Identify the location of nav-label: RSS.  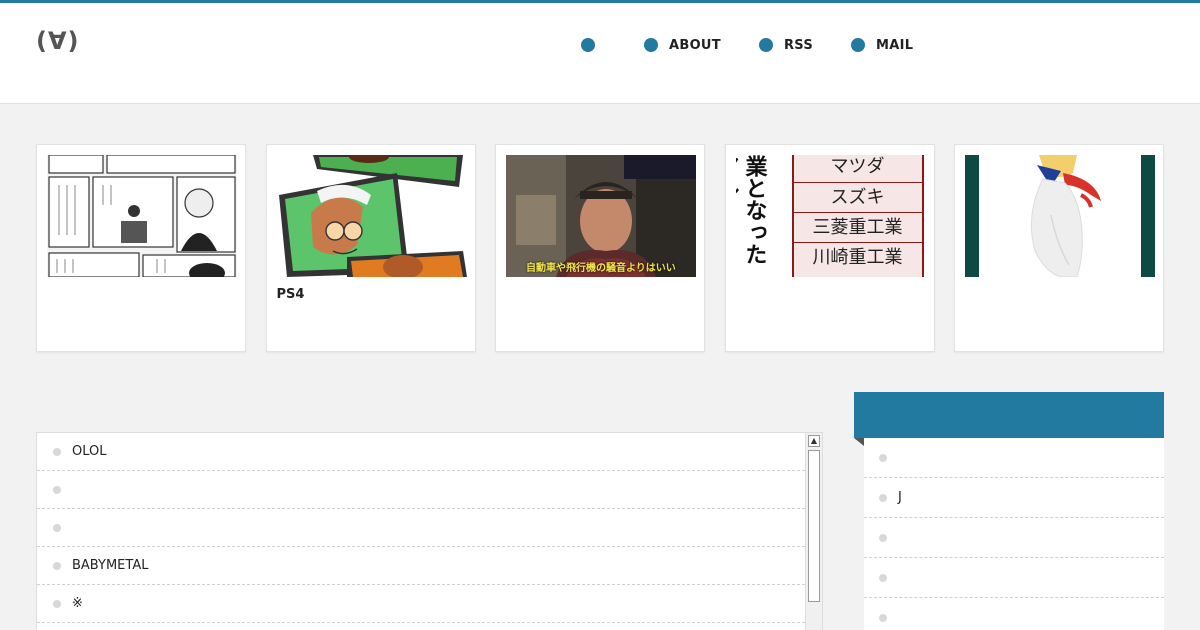
(798, 45).